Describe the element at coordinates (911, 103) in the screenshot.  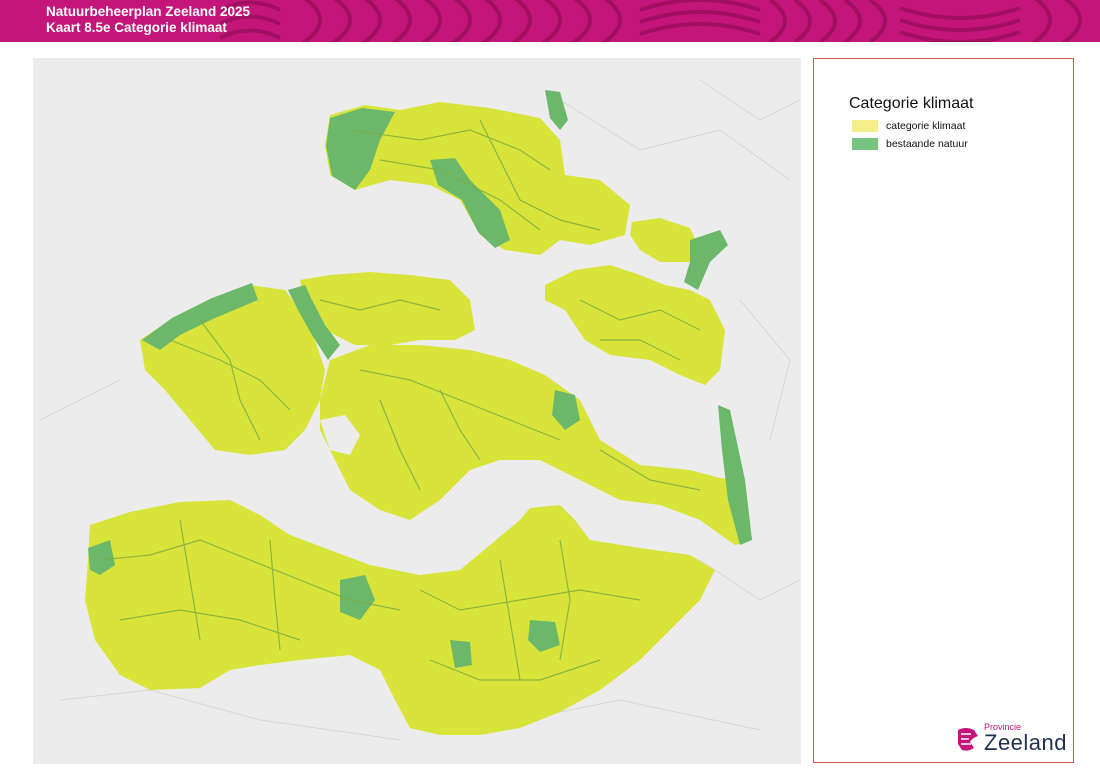
I see `legend-title: Categorie klimaat` at that location.